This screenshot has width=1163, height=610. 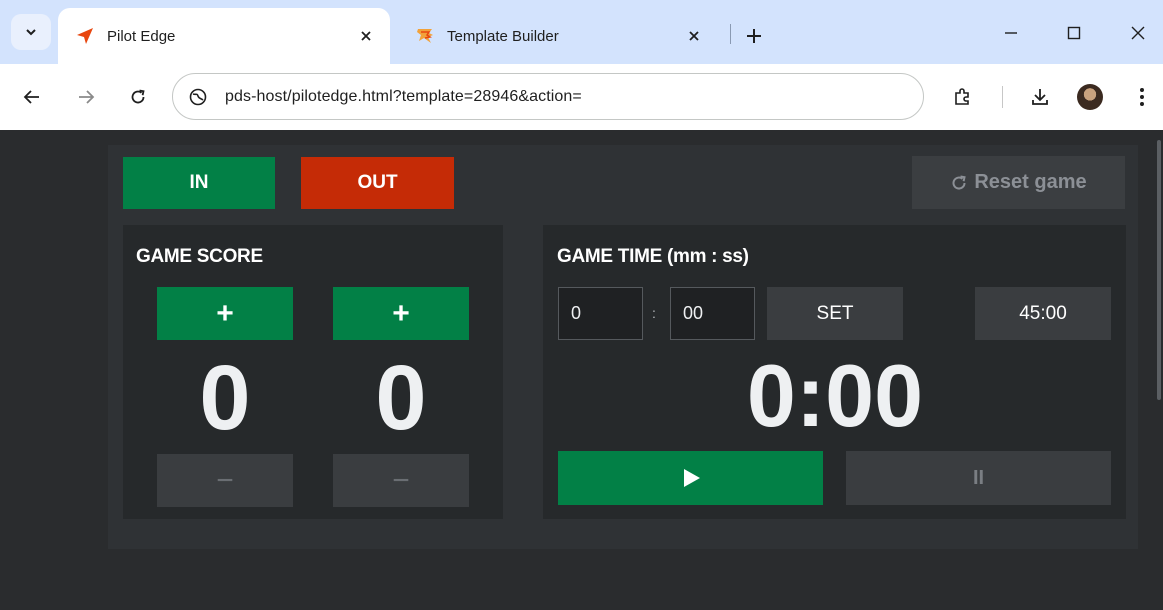 I want to click on toolbar-divider, so click(x=1002, y=97).